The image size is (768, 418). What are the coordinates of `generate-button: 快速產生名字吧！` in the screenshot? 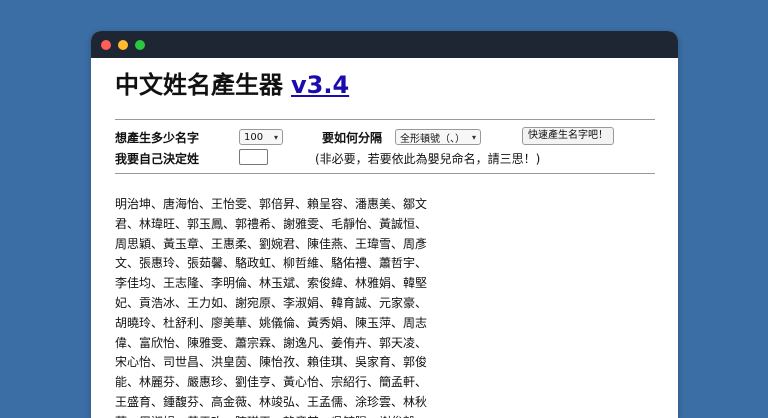 It's located at (568, 136).